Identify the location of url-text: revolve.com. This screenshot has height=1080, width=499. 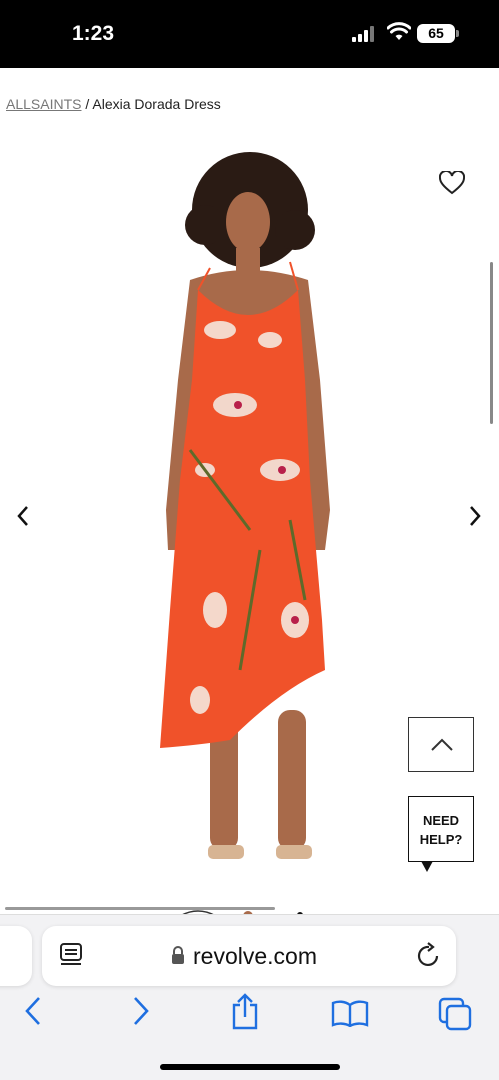
(255, 956).